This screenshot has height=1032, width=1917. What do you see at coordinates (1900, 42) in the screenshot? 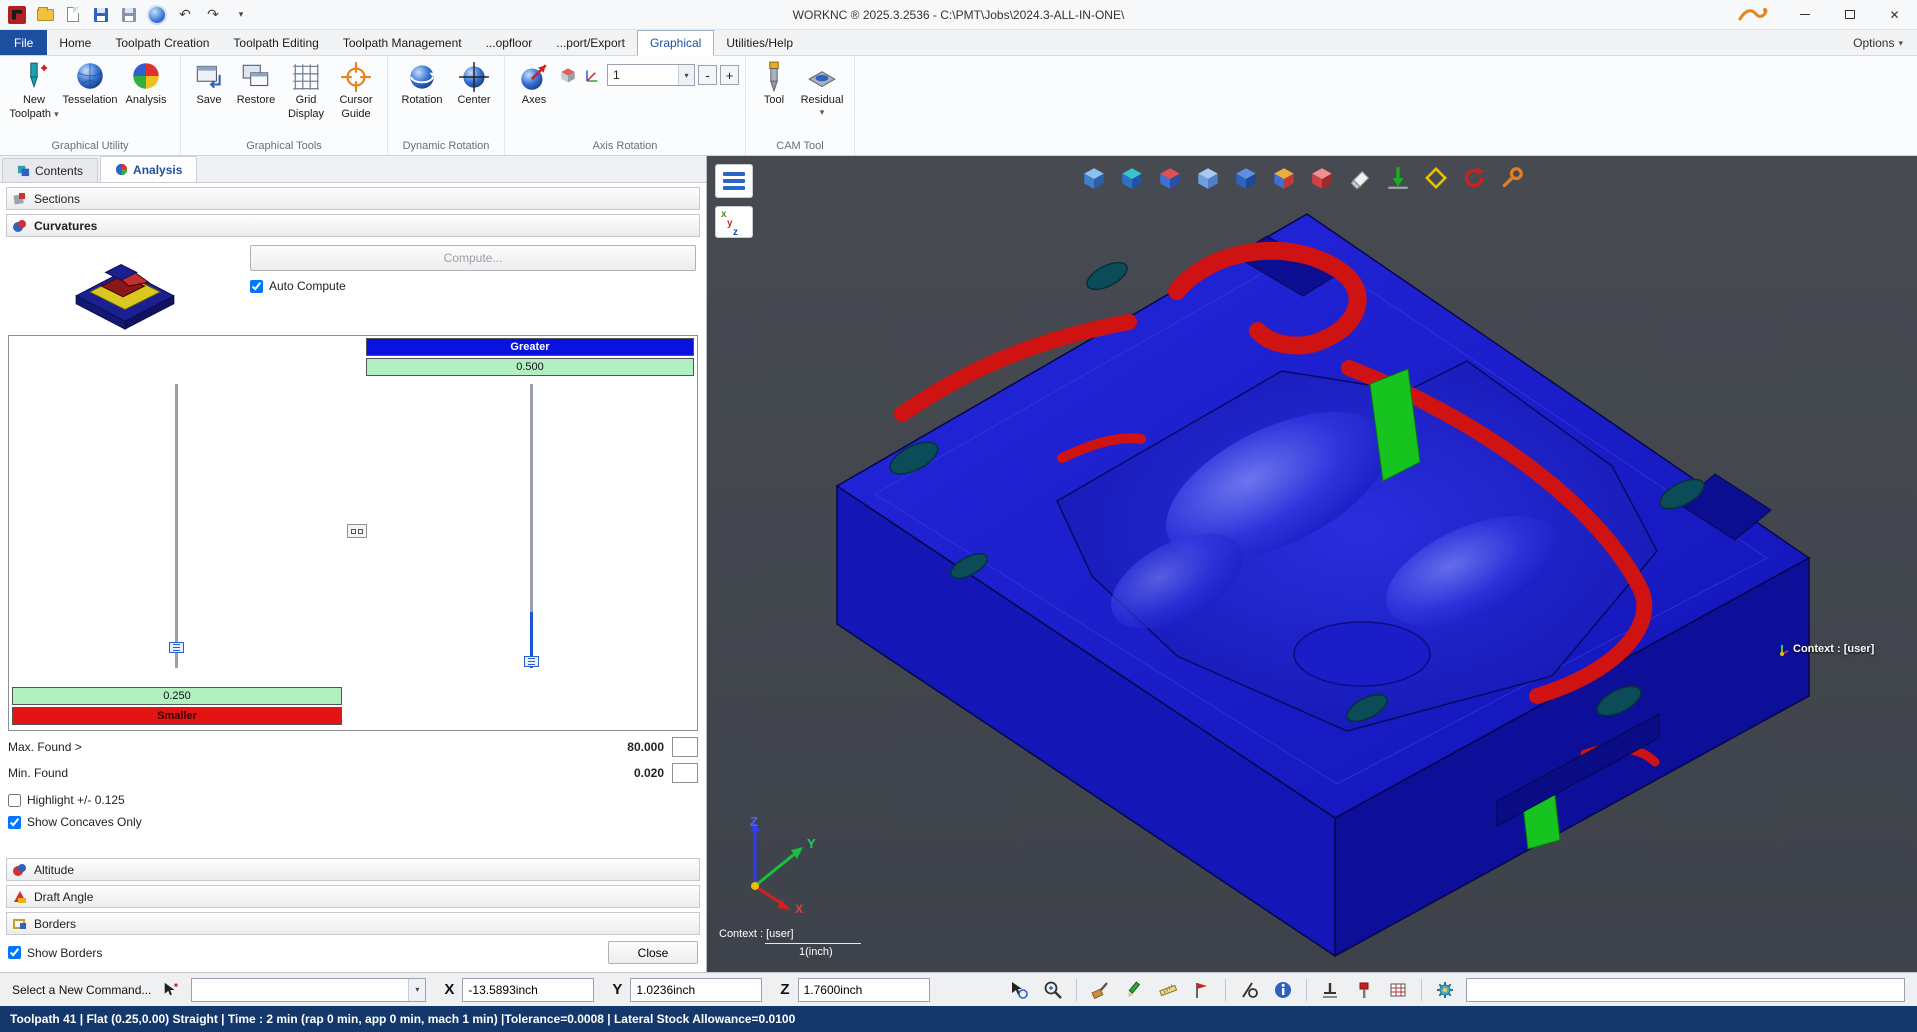
I see `chevron-down-icon: ▾` at bounding box center [1900, 42].